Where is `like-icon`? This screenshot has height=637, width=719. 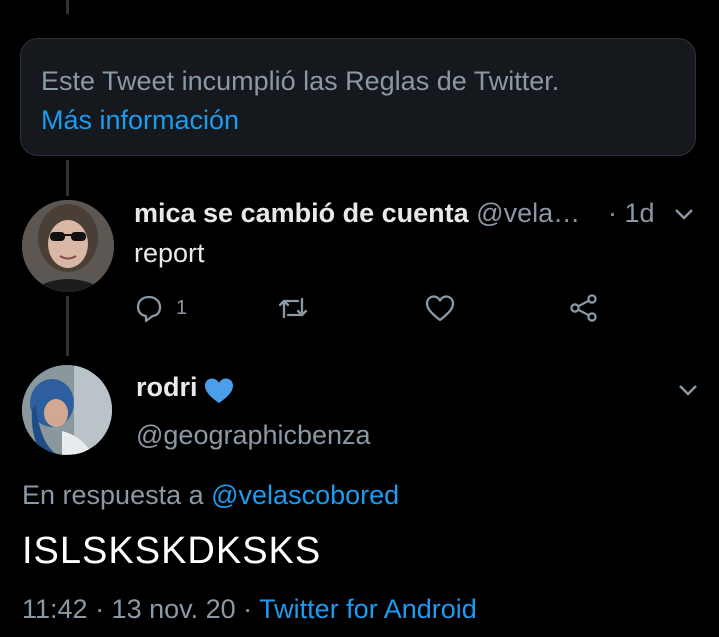
like-icon is located at coordinates (440, 308).